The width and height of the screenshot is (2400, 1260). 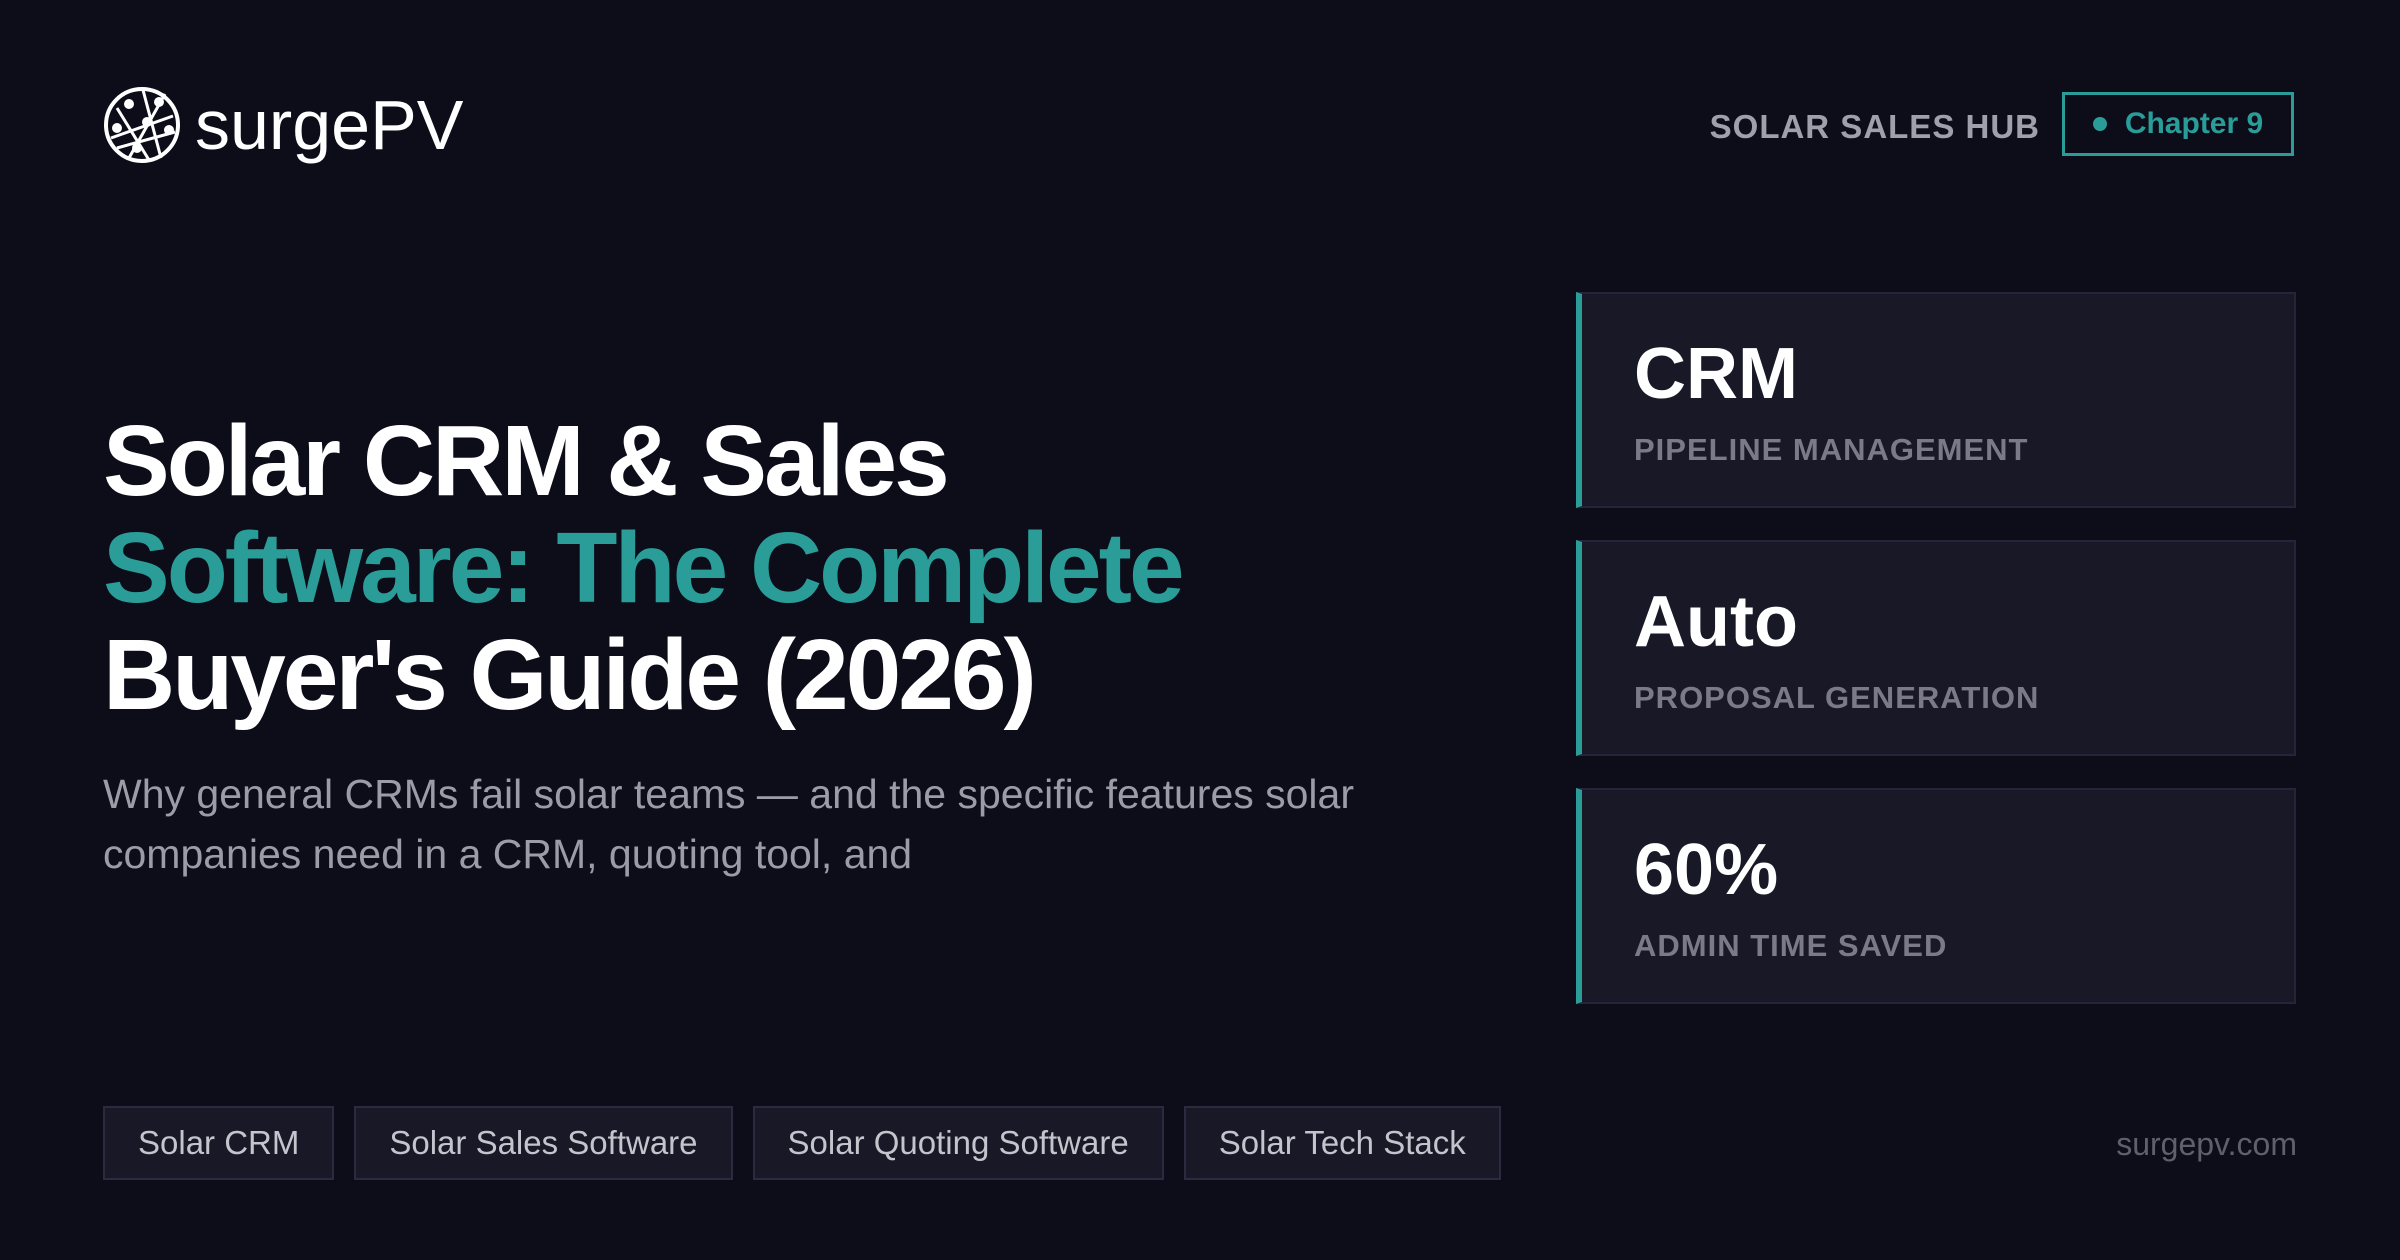 I want to click on stat-label: PIPELINE MANAGEMENT, so click(x=1831, y=449).